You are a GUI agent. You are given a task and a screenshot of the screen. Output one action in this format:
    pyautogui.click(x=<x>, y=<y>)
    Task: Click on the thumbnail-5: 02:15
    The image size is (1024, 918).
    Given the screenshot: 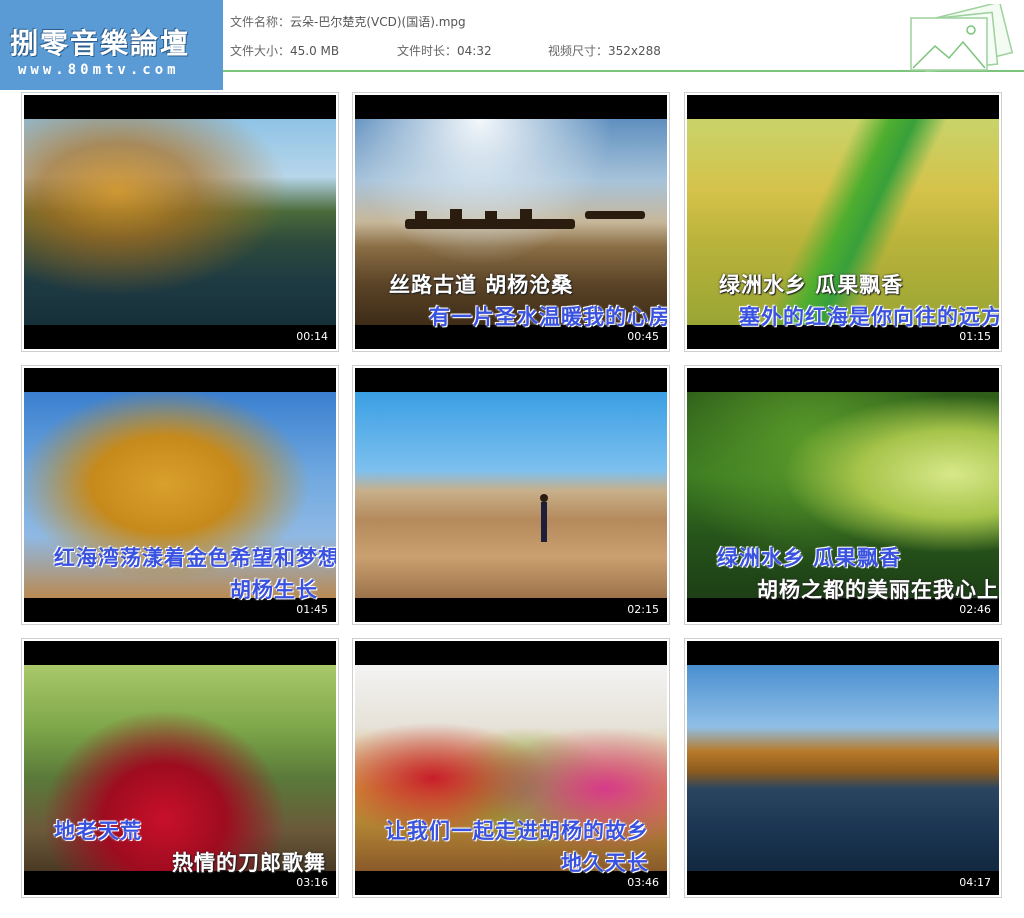 What is the action you would take?
    pyautogui.click(x=511, y=495)
    